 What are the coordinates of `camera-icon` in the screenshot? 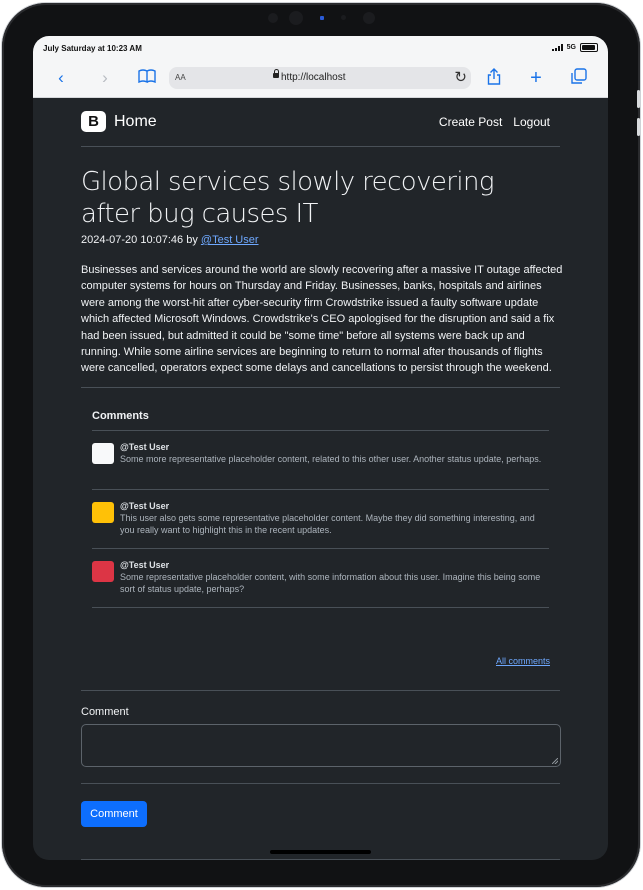 It's located at (296, 18).